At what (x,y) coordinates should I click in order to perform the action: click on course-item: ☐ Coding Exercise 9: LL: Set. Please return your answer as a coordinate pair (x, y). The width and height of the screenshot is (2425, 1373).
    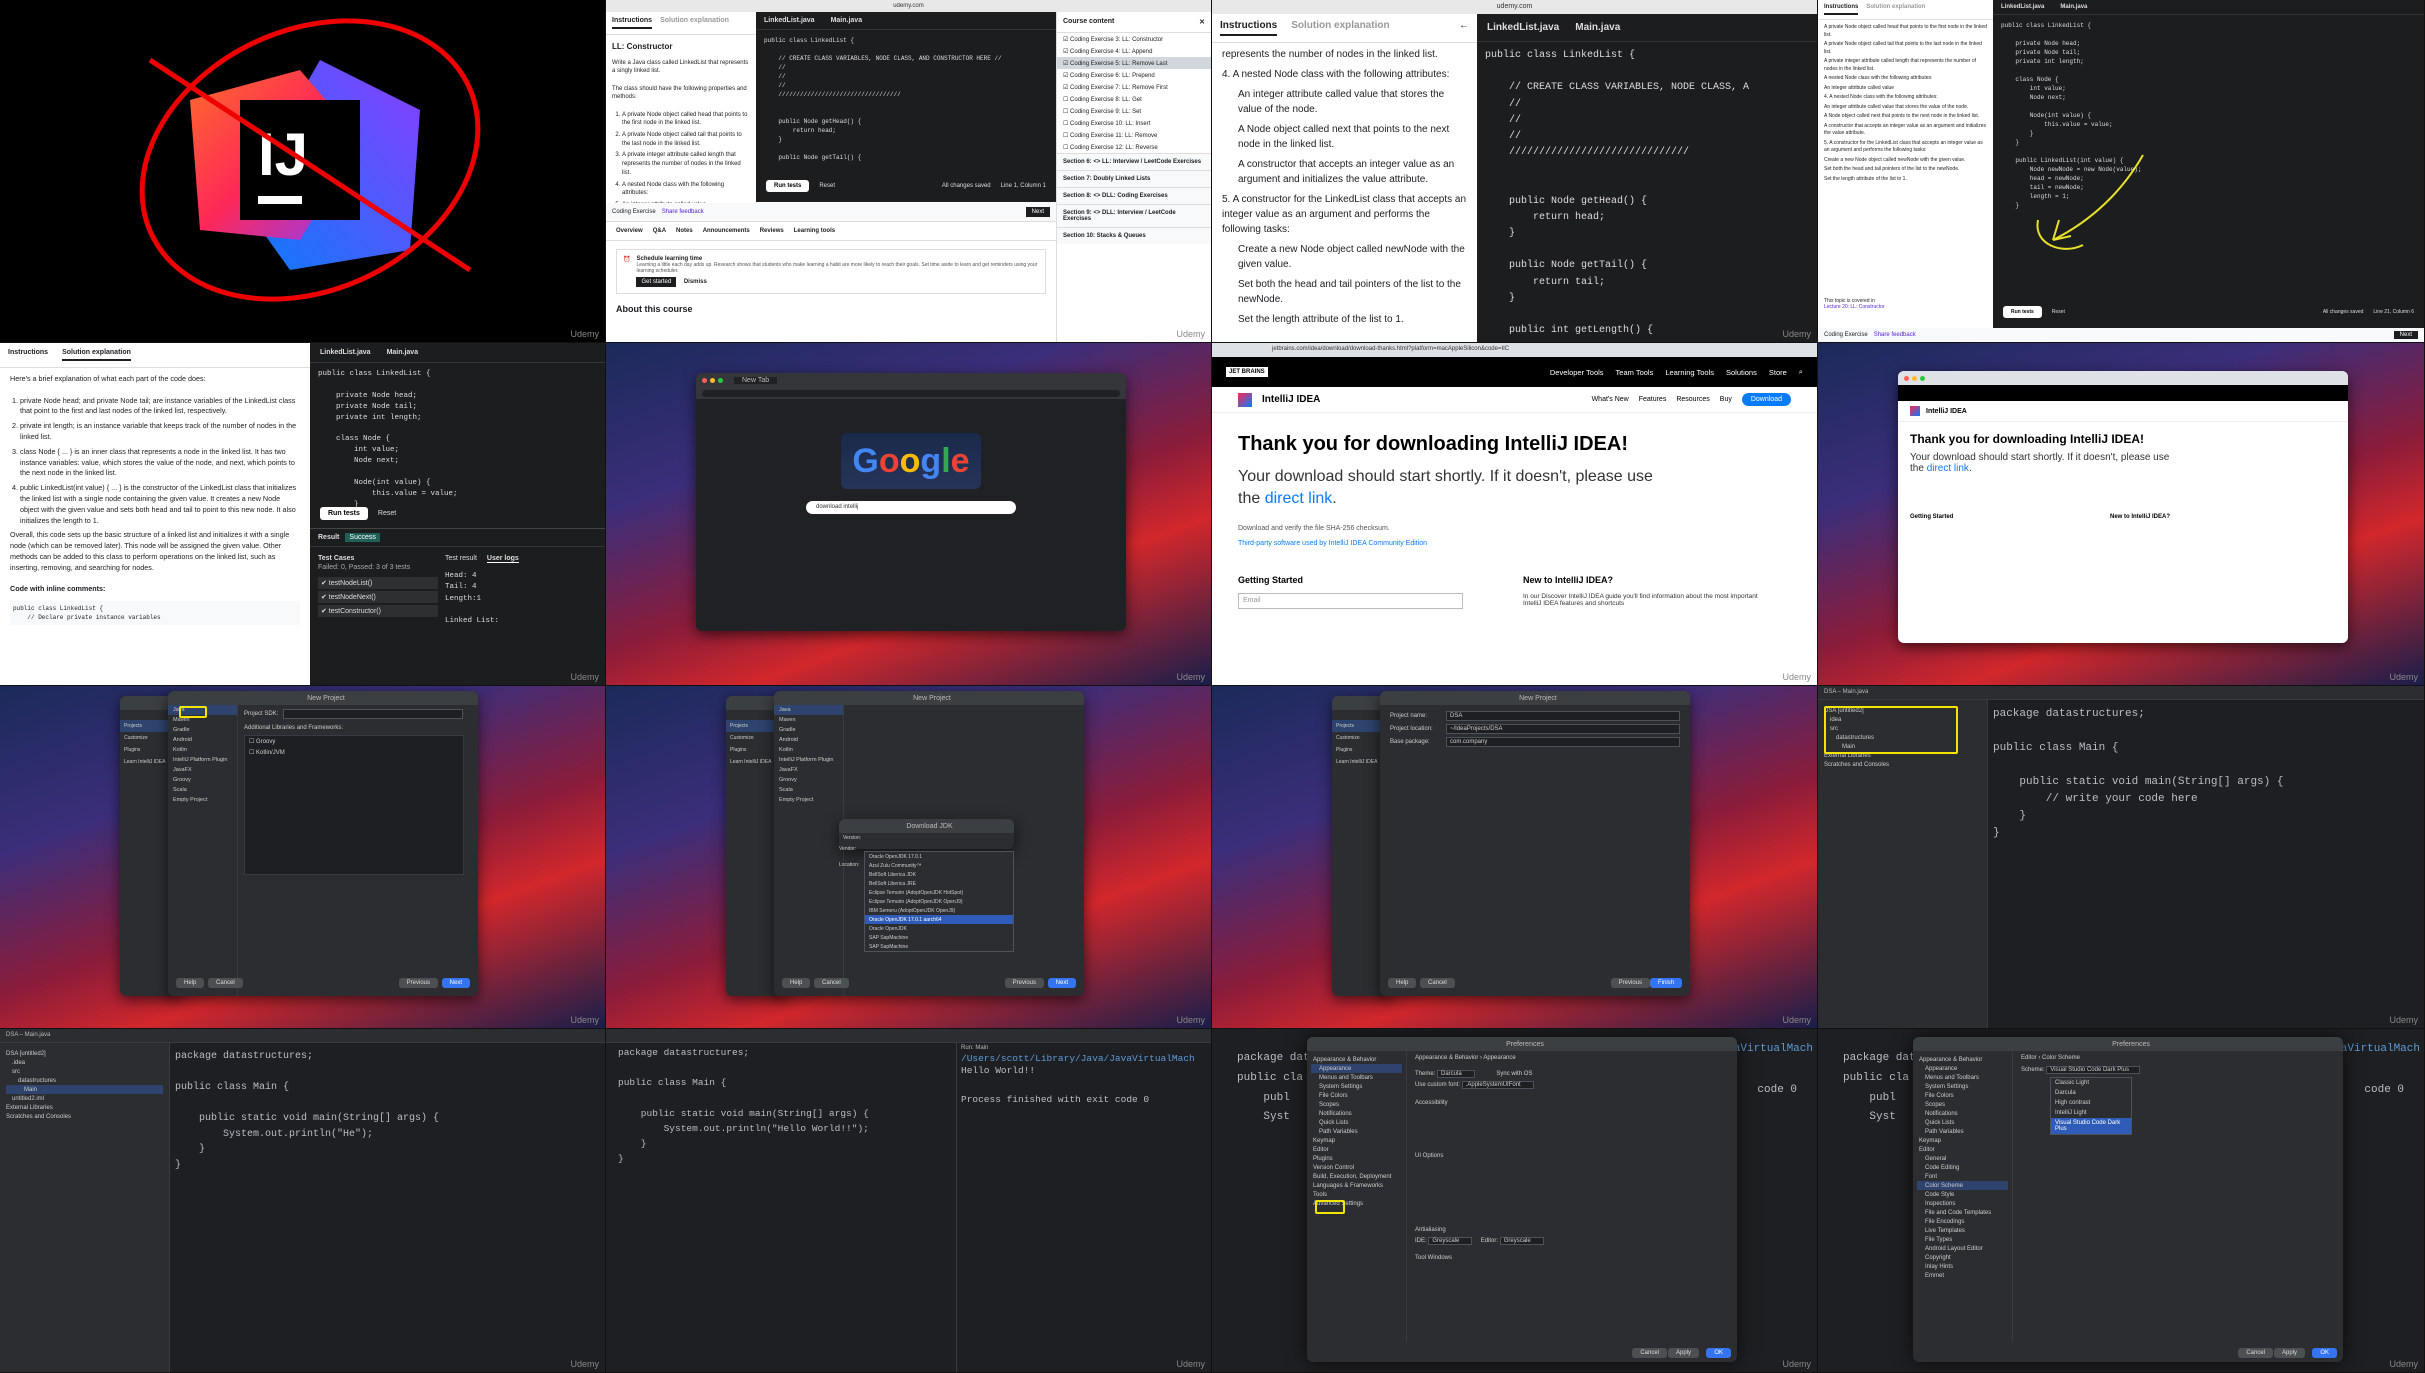
    Looking at the image, I should click on (1134, 111).